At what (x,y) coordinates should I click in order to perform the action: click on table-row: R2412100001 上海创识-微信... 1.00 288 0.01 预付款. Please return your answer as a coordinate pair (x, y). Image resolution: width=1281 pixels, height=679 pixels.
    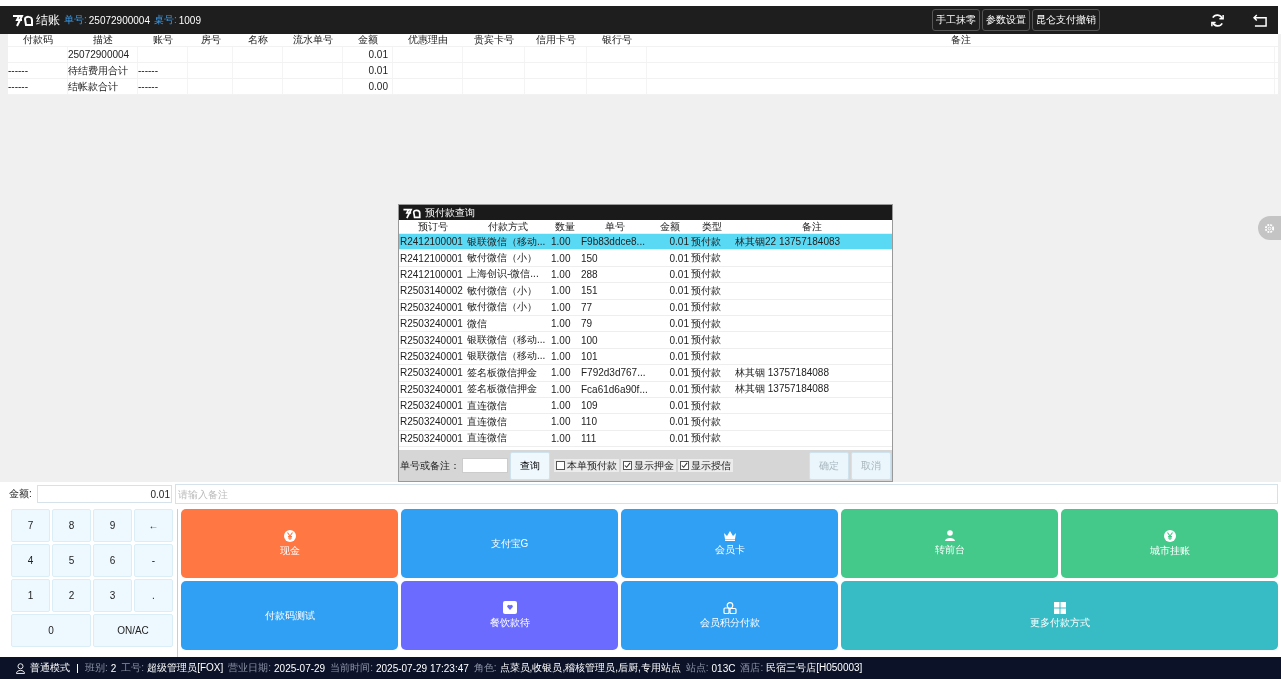
    Looking at the image, I should click on (645, 275).